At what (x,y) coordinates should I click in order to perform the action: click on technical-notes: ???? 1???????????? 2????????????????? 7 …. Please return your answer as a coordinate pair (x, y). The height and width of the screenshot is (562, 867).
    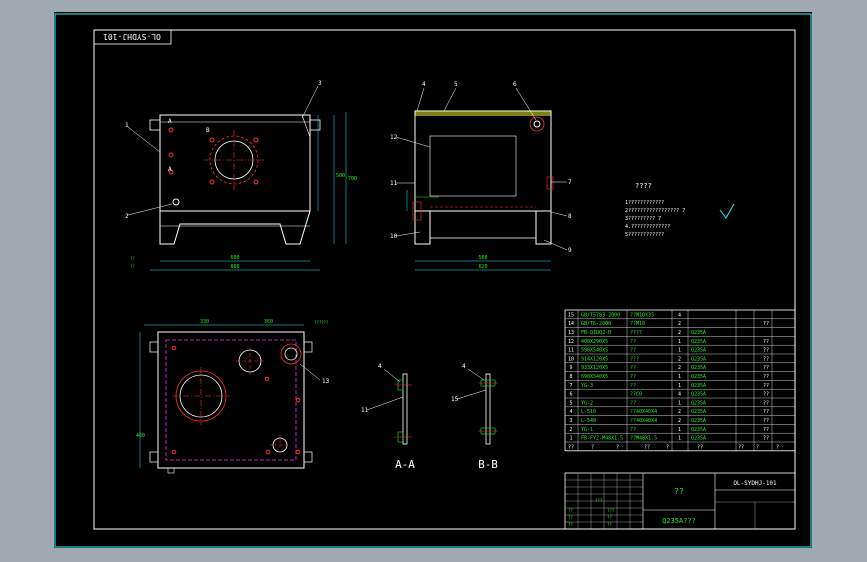
    Looking at the image, I should click on (680, 210).